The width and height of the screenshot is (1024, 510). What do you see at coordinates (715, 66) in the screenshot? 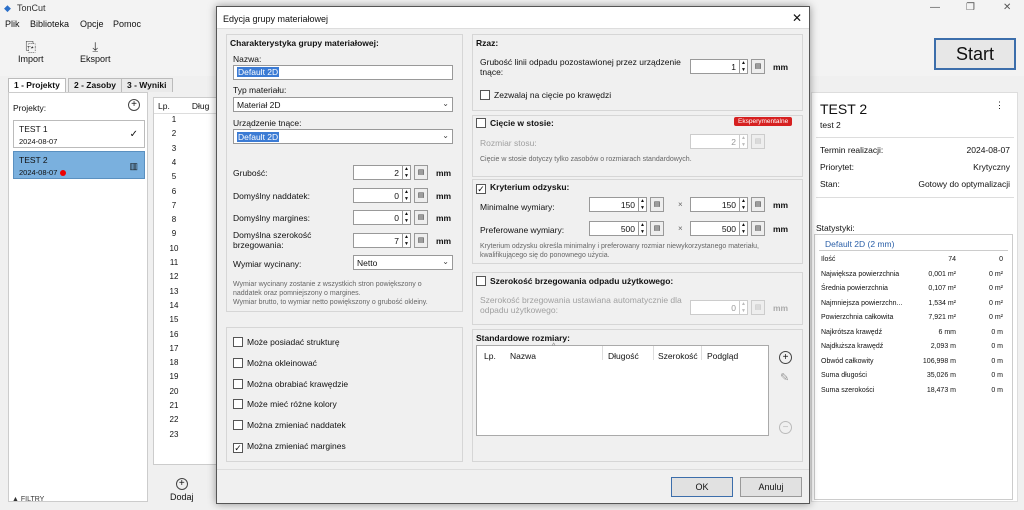
I see `kerf-input: 1` at bounding box center [715, 66].